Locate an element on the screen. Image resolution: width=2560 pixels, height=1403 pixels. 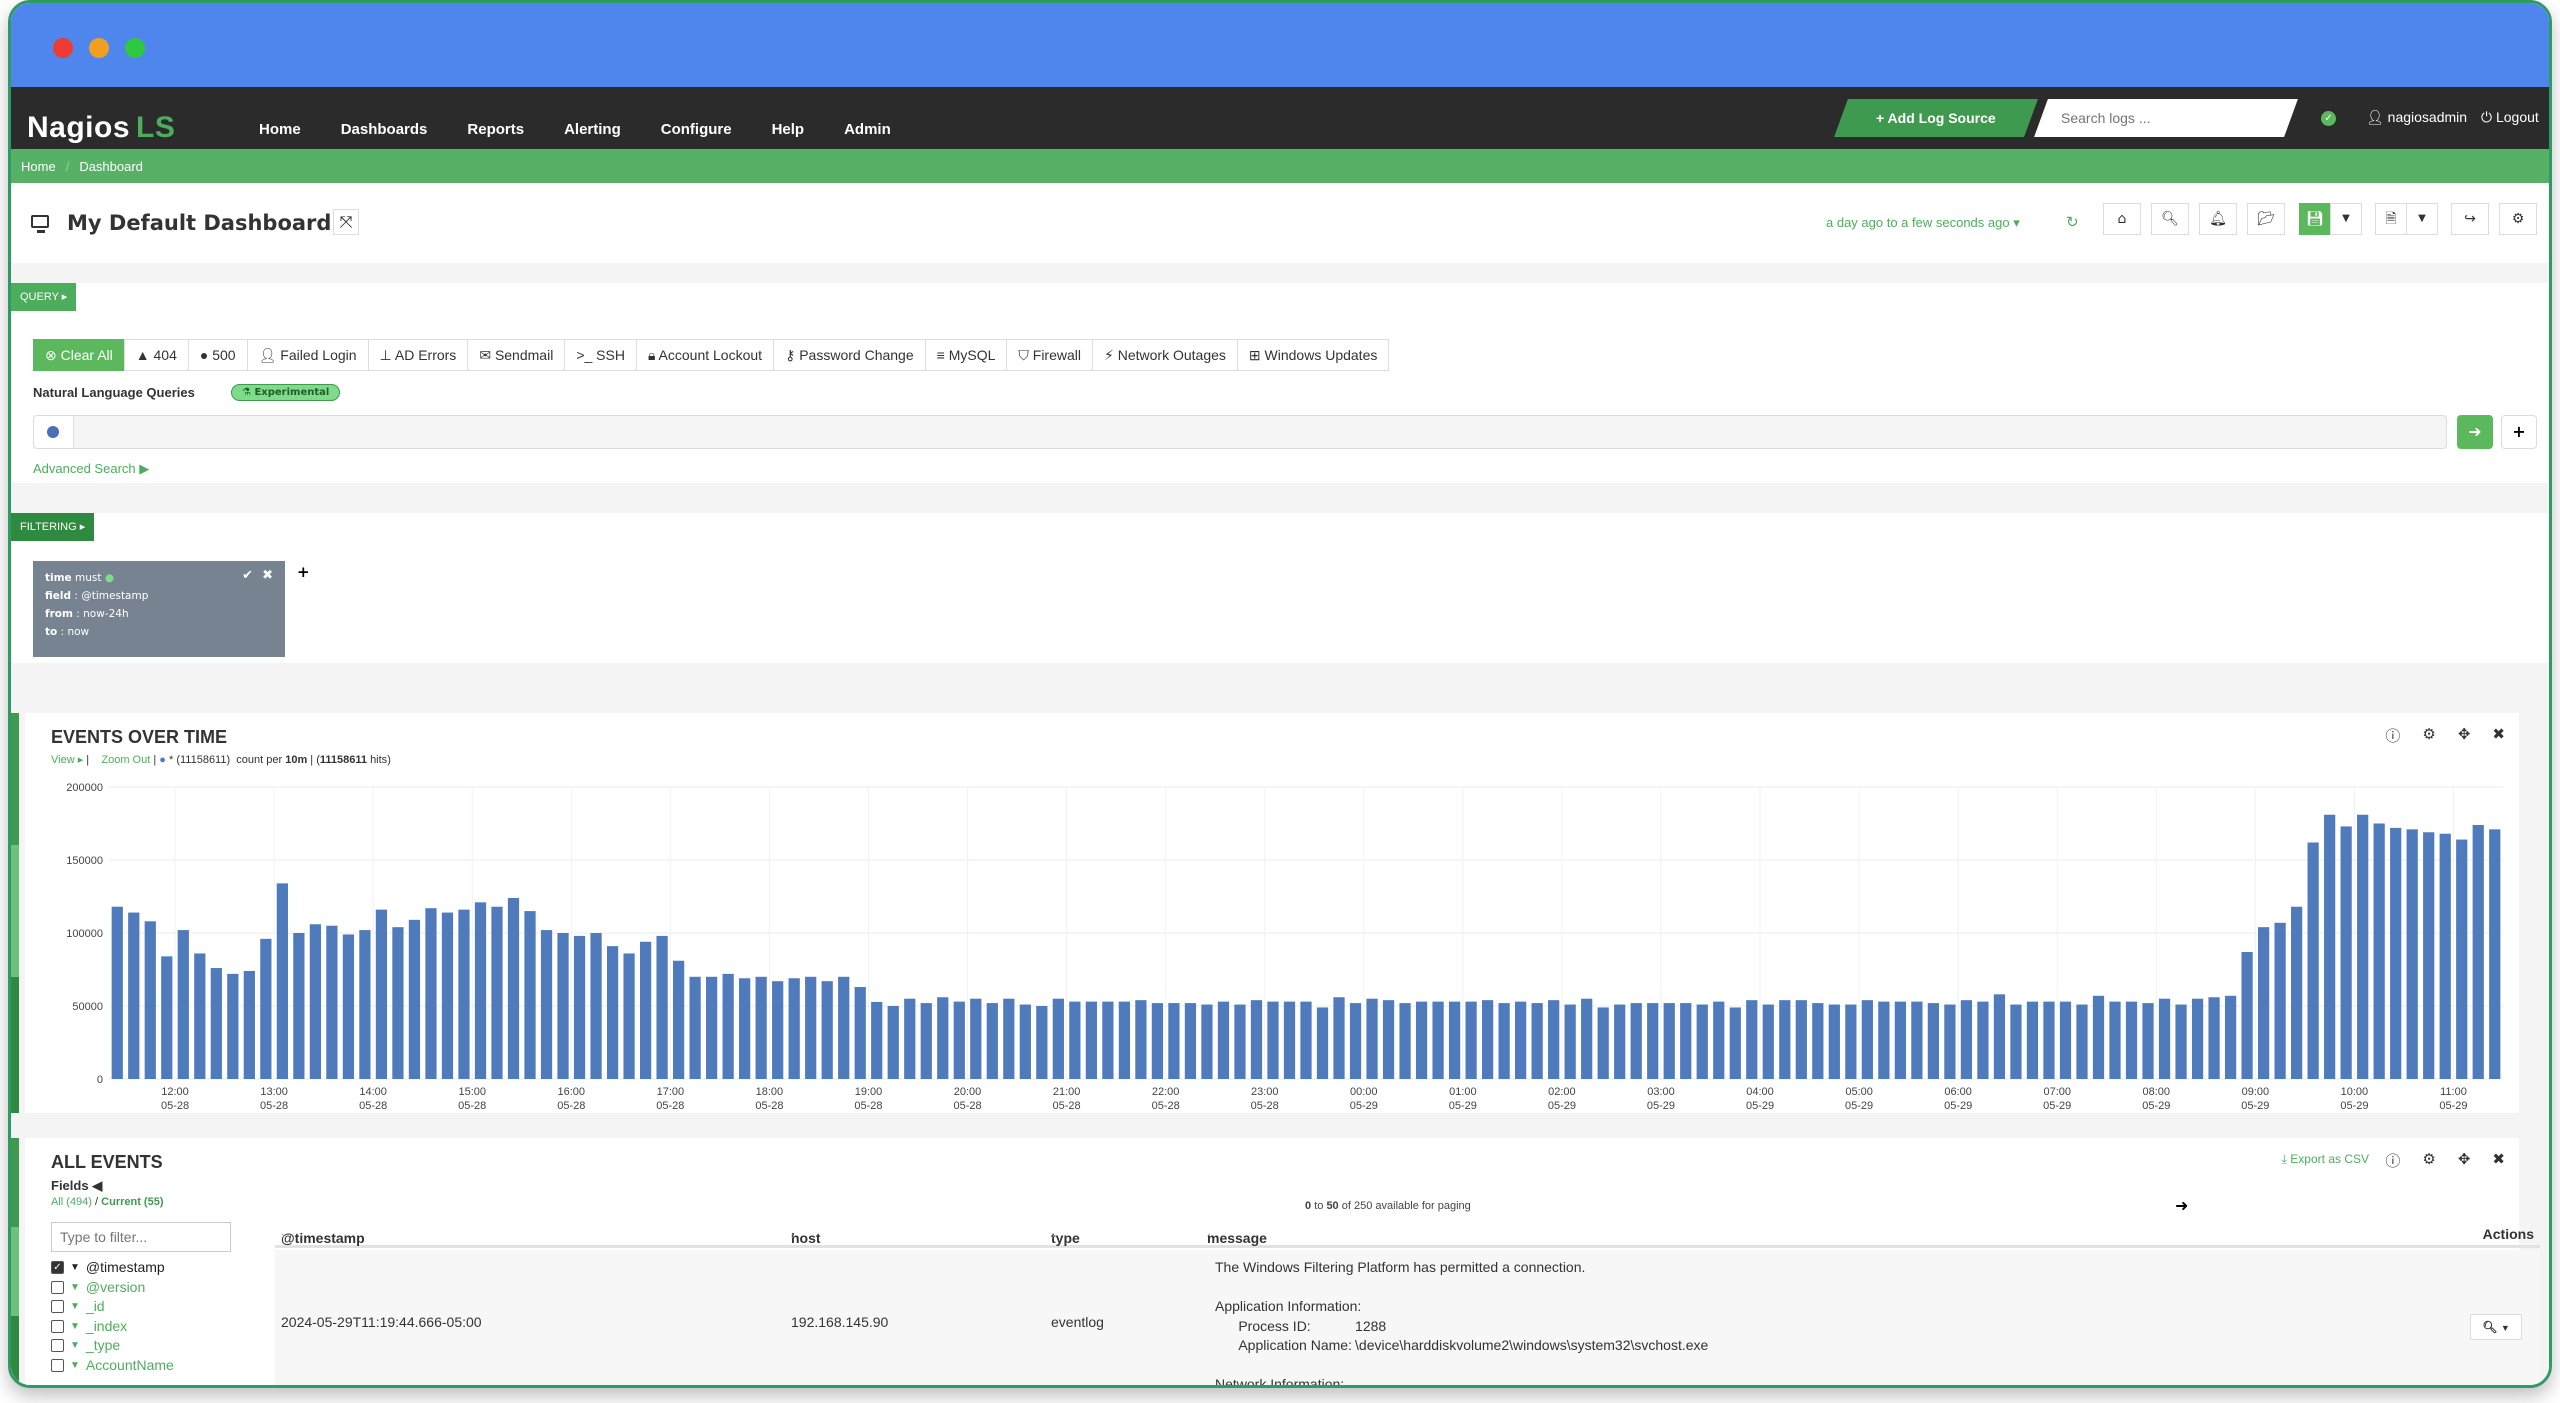
add-query-button: + is located at coordinates (2519, 432).